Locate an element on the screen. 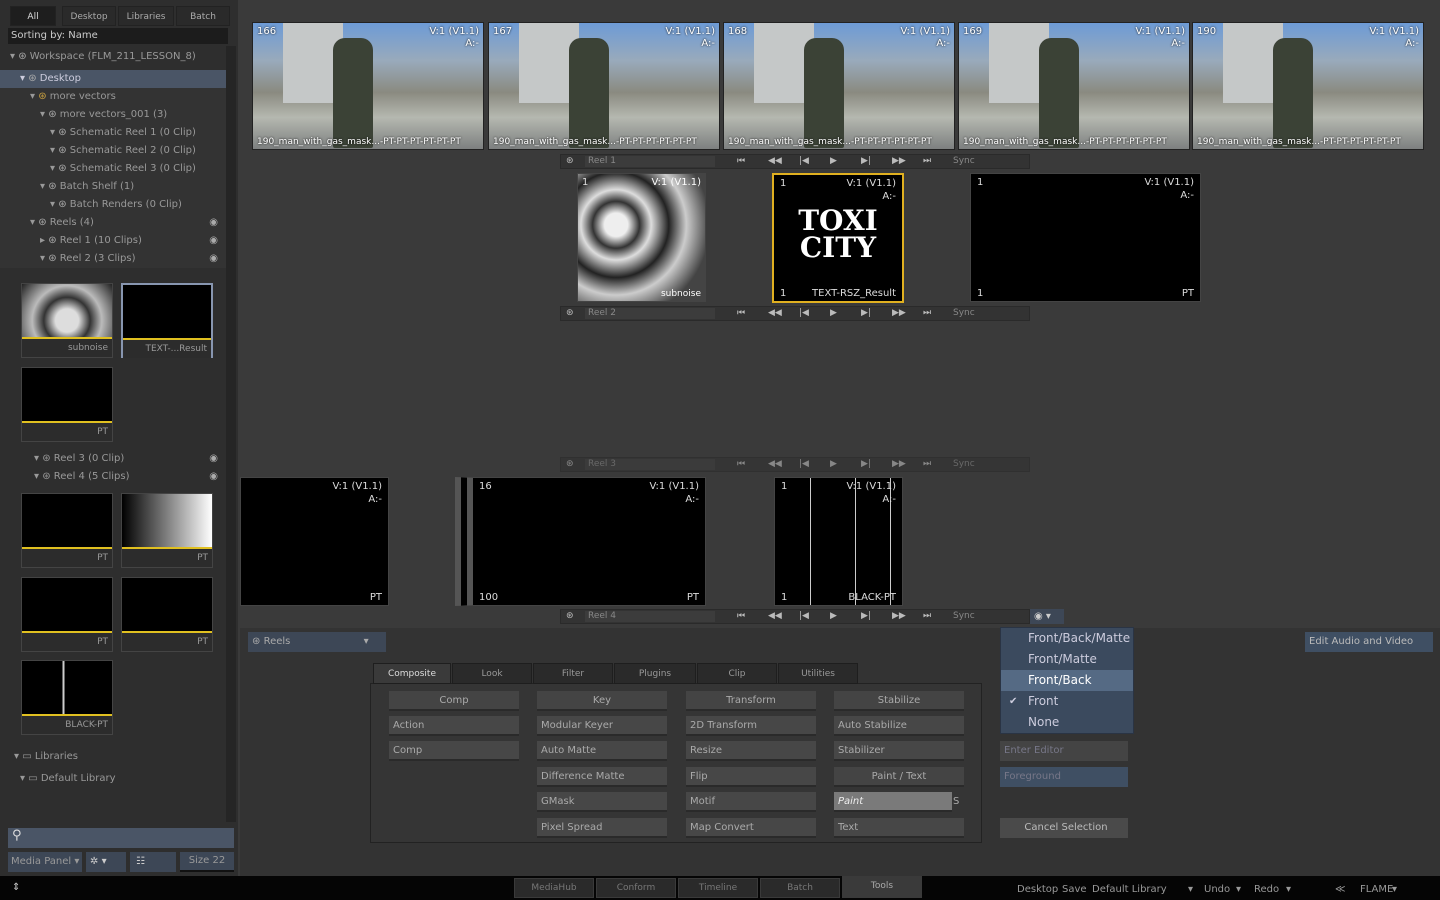 This screenshot has width=1440, height=900. tab-timeline: Timeline is located at coordinates (718, 888).